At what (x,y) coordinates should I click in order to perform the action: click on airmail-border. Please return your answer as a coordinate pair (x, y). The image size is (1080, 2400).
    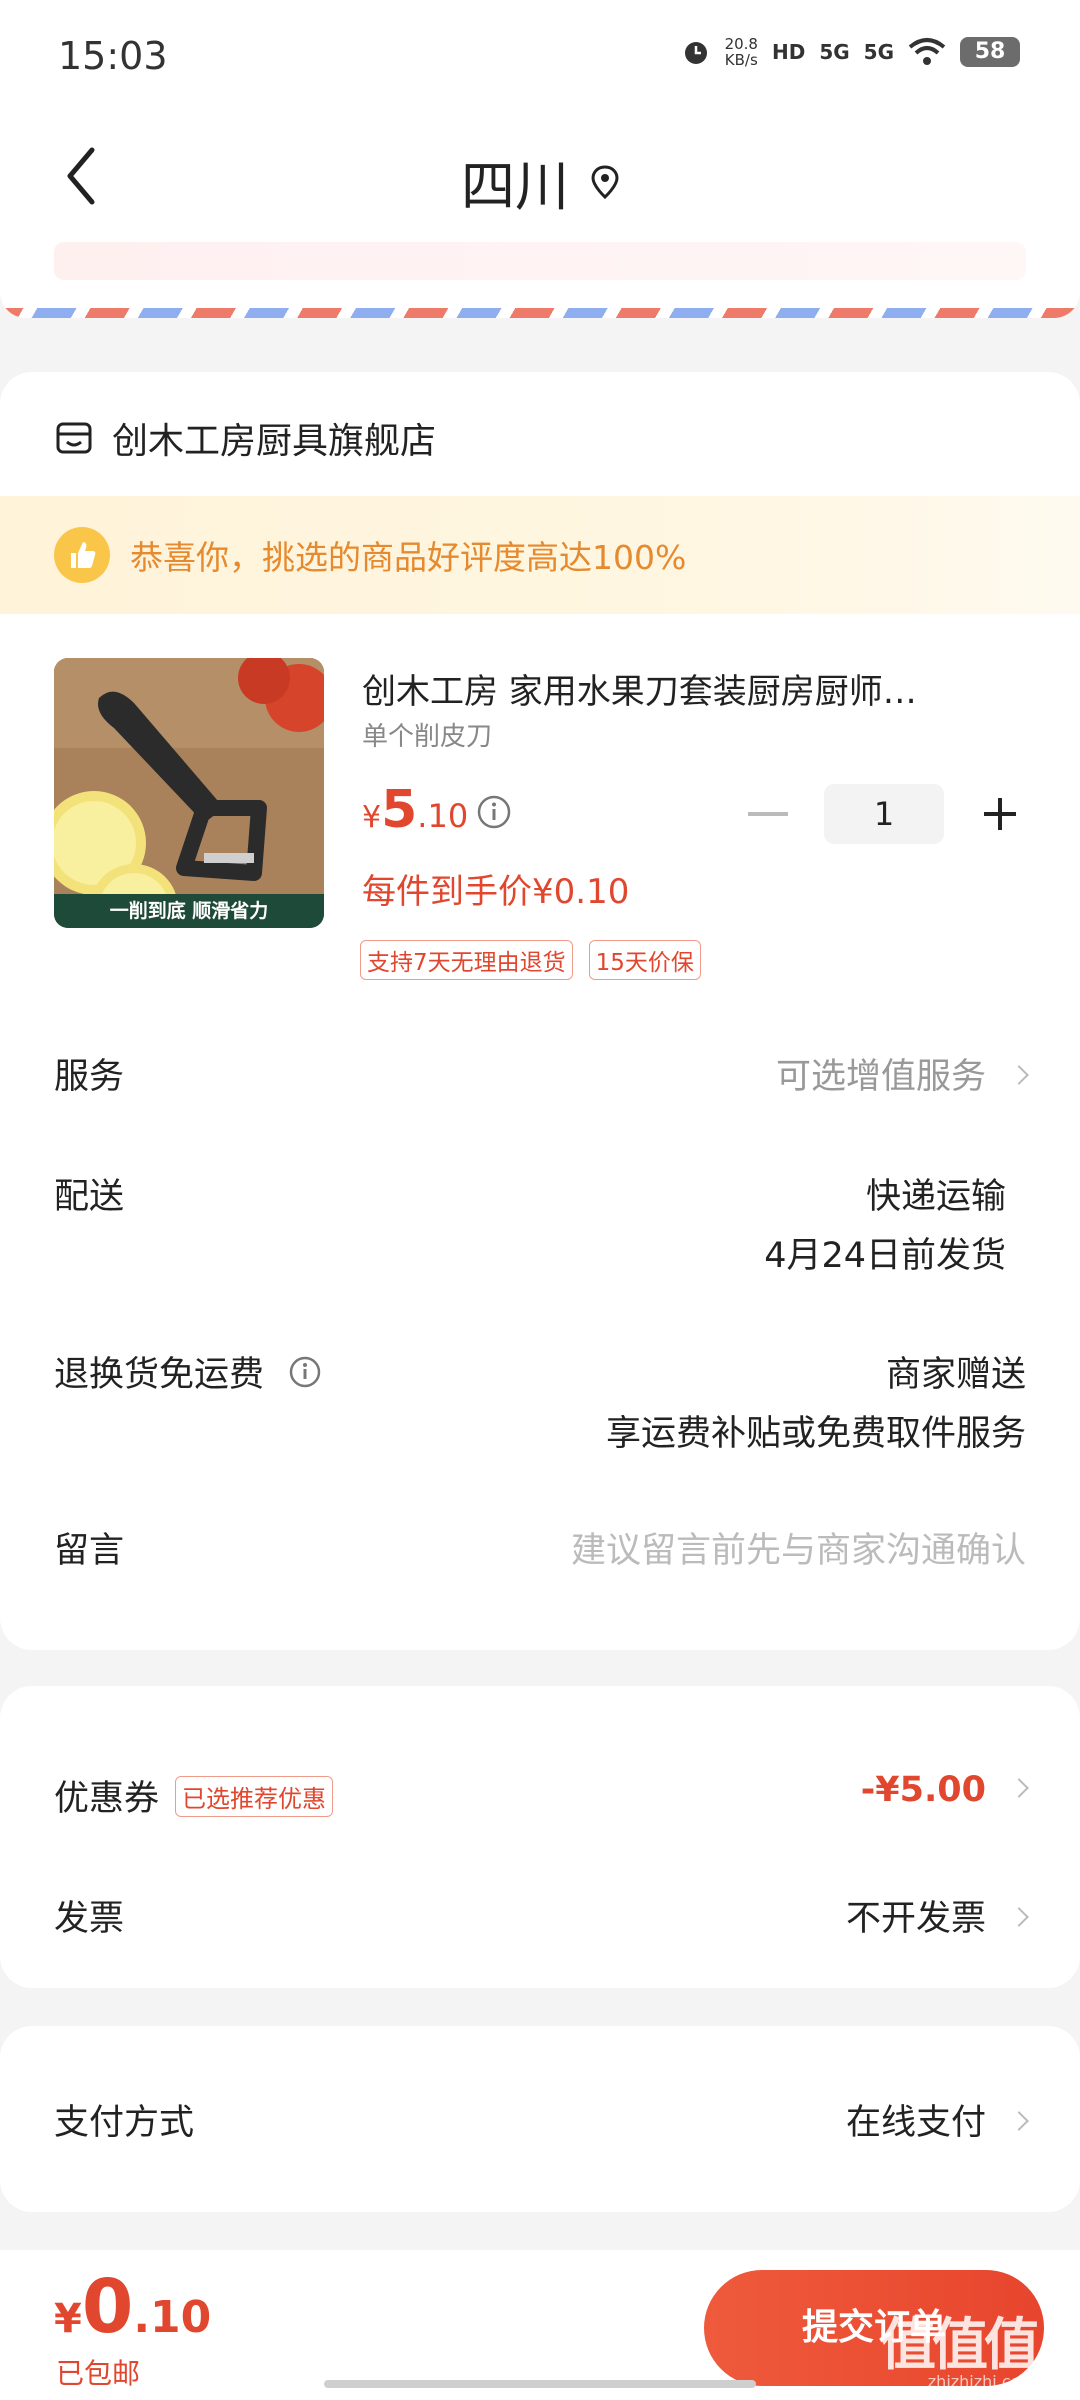
    Looking at the image, I should click on (540, 313).